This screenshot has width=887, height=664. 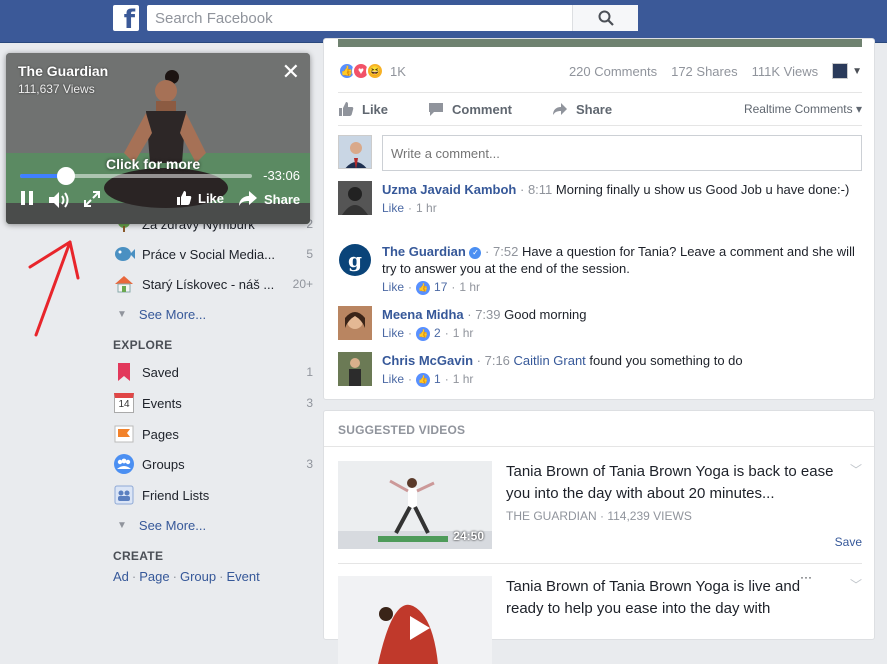 What do you see at coordinates (281, 175) in the screenshot?
I see `time-remaining: -33:06` at bounding box center [281, 175].